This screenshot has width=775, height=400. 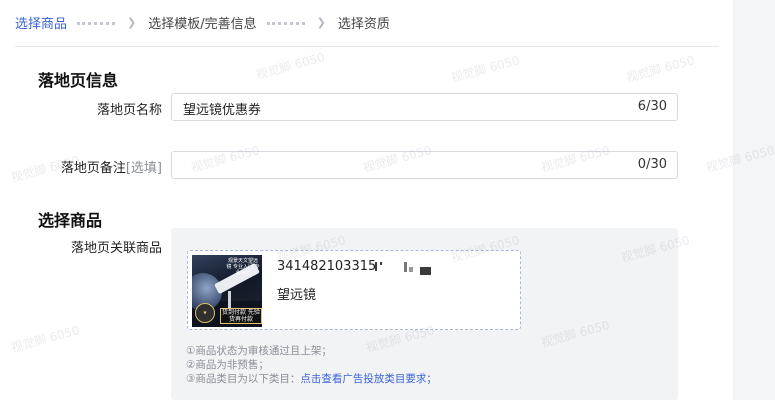 I want to click on cod-badge: 货到付款 先验货再付款, so click(x=241, y=316).